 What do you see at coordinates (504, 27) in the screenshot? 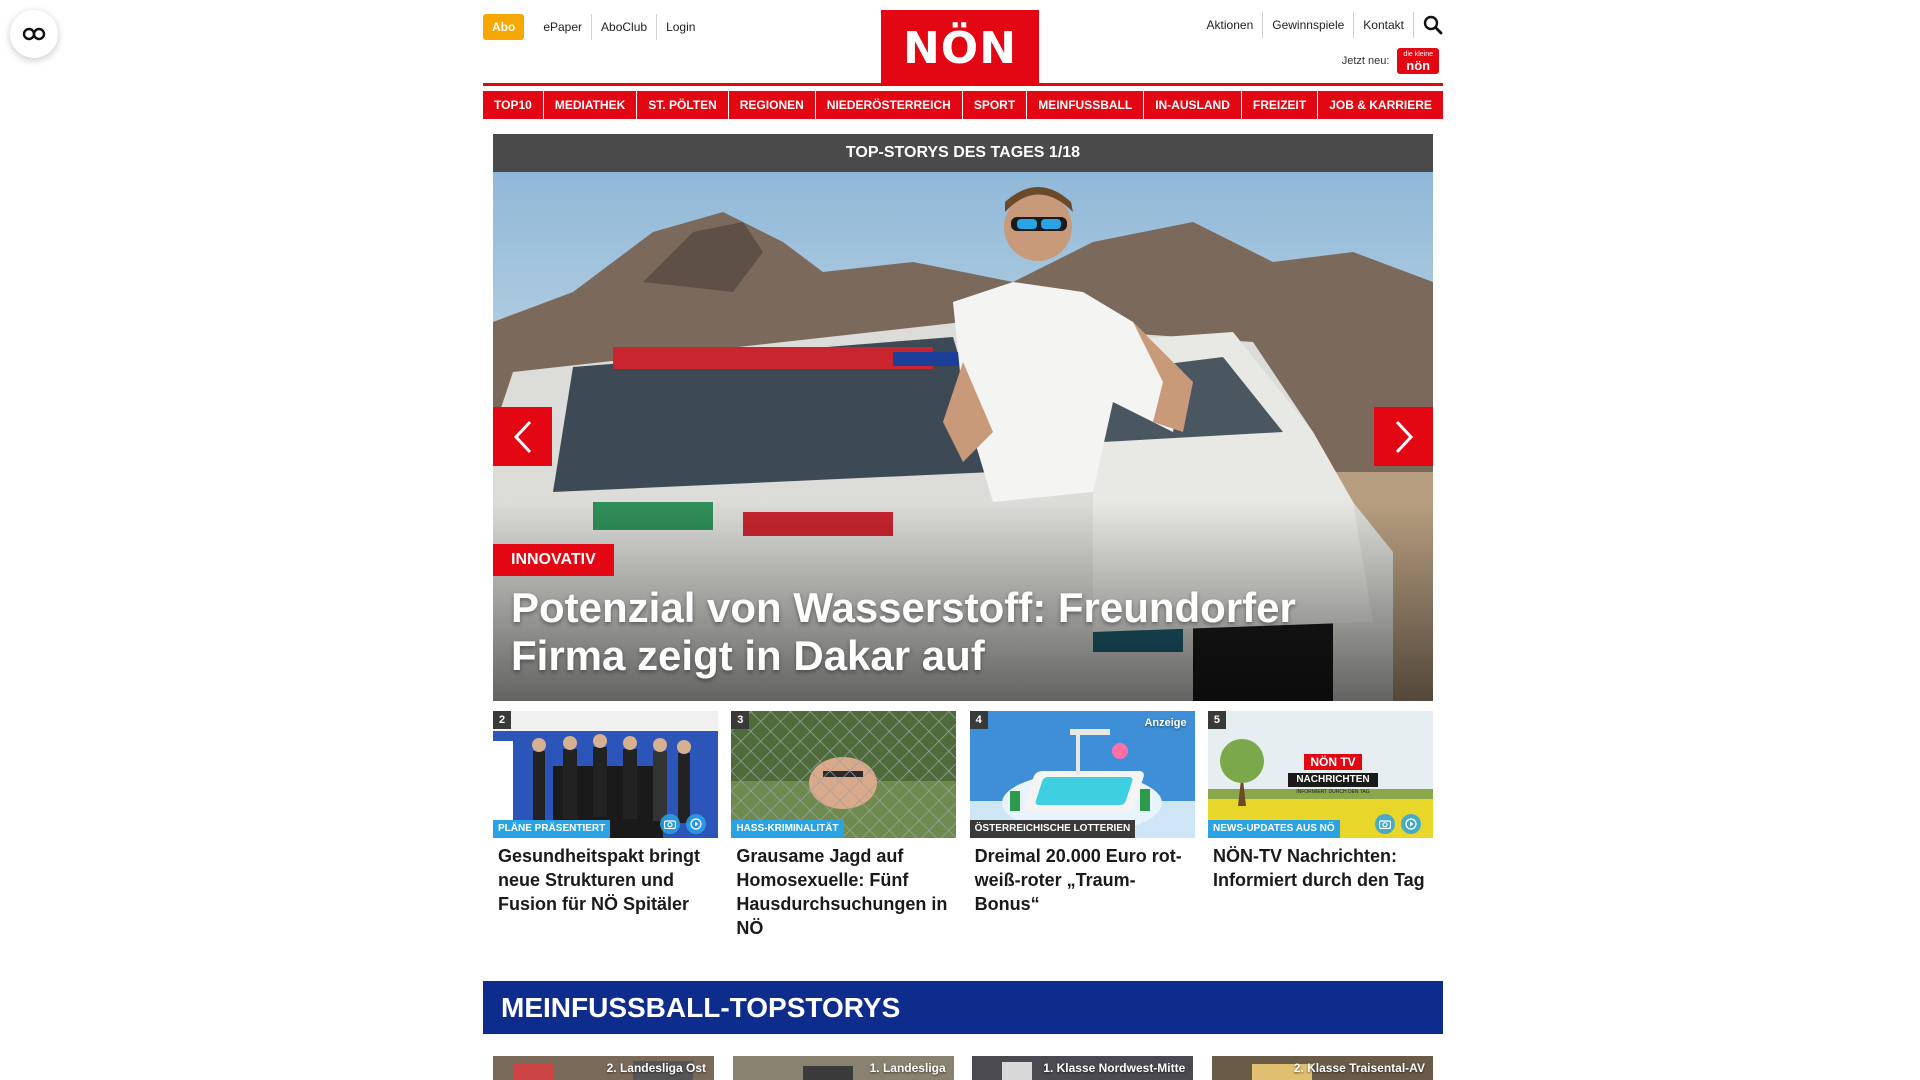
I see `abo-button: Abo` at bounding box center [504, 27].